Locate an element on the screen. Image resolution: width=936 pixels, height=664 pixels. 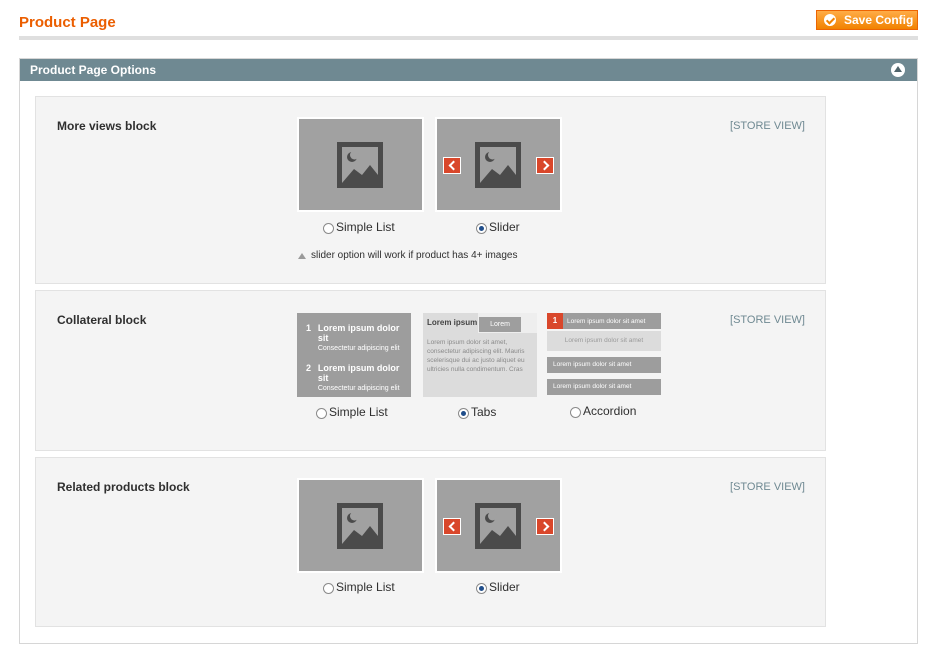
panel-header: Product Page Options is located at coordinates (468, 70).